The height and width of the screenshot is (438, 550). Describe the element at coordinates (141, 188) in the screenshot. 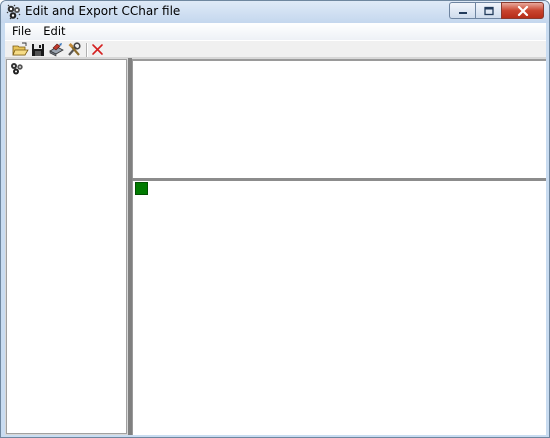

I see `color-swatch` at that location.